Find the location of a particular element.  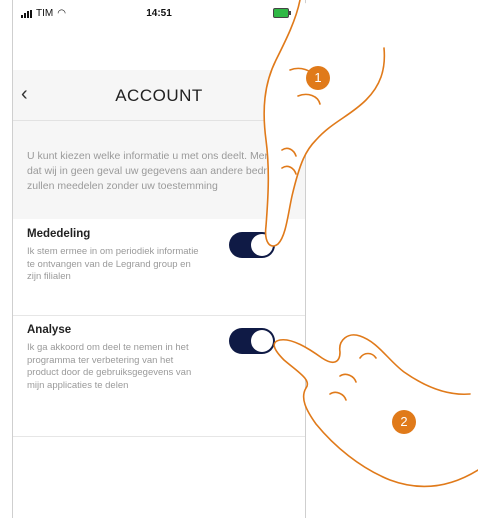

callout-badge-2: 2 is located at coordinates (404, 422).